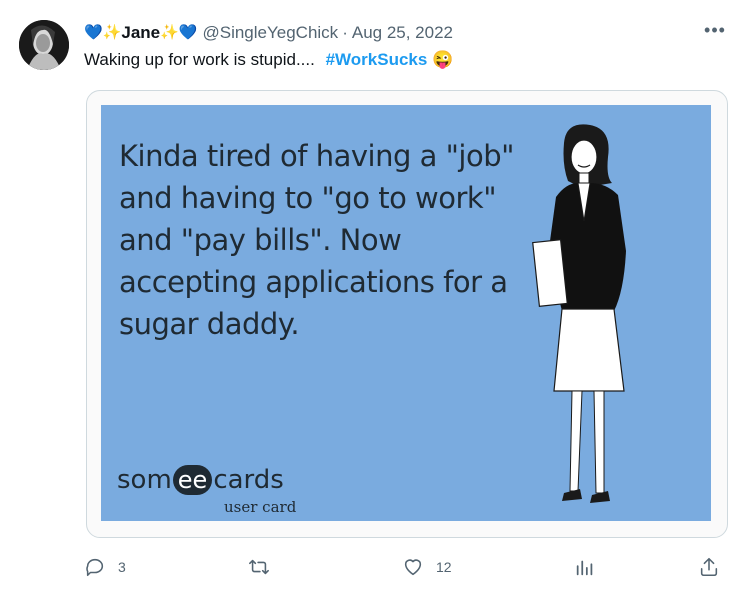  Describe the element at coordinates (122, 567) in the screenshot. I see `reply-count: 3` at that location.